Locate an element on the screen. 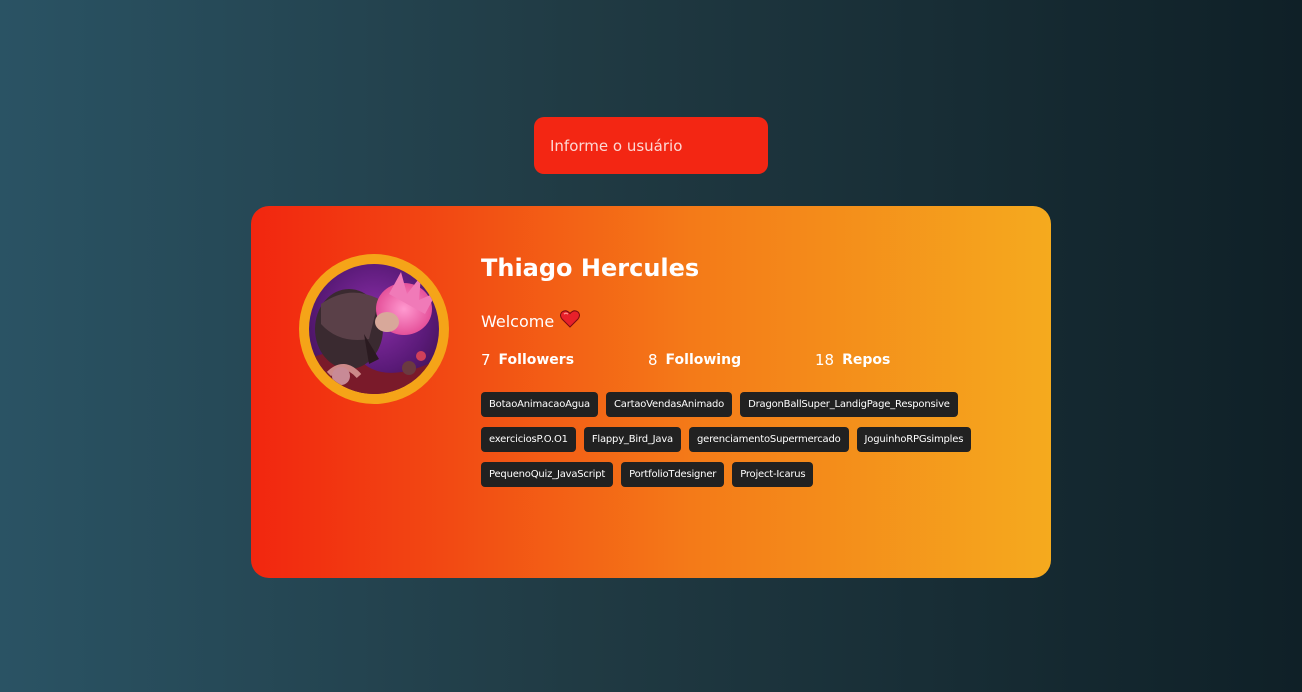  repo-link: PequenoQuiz_JavaScript is located at coordinates (547, 474).